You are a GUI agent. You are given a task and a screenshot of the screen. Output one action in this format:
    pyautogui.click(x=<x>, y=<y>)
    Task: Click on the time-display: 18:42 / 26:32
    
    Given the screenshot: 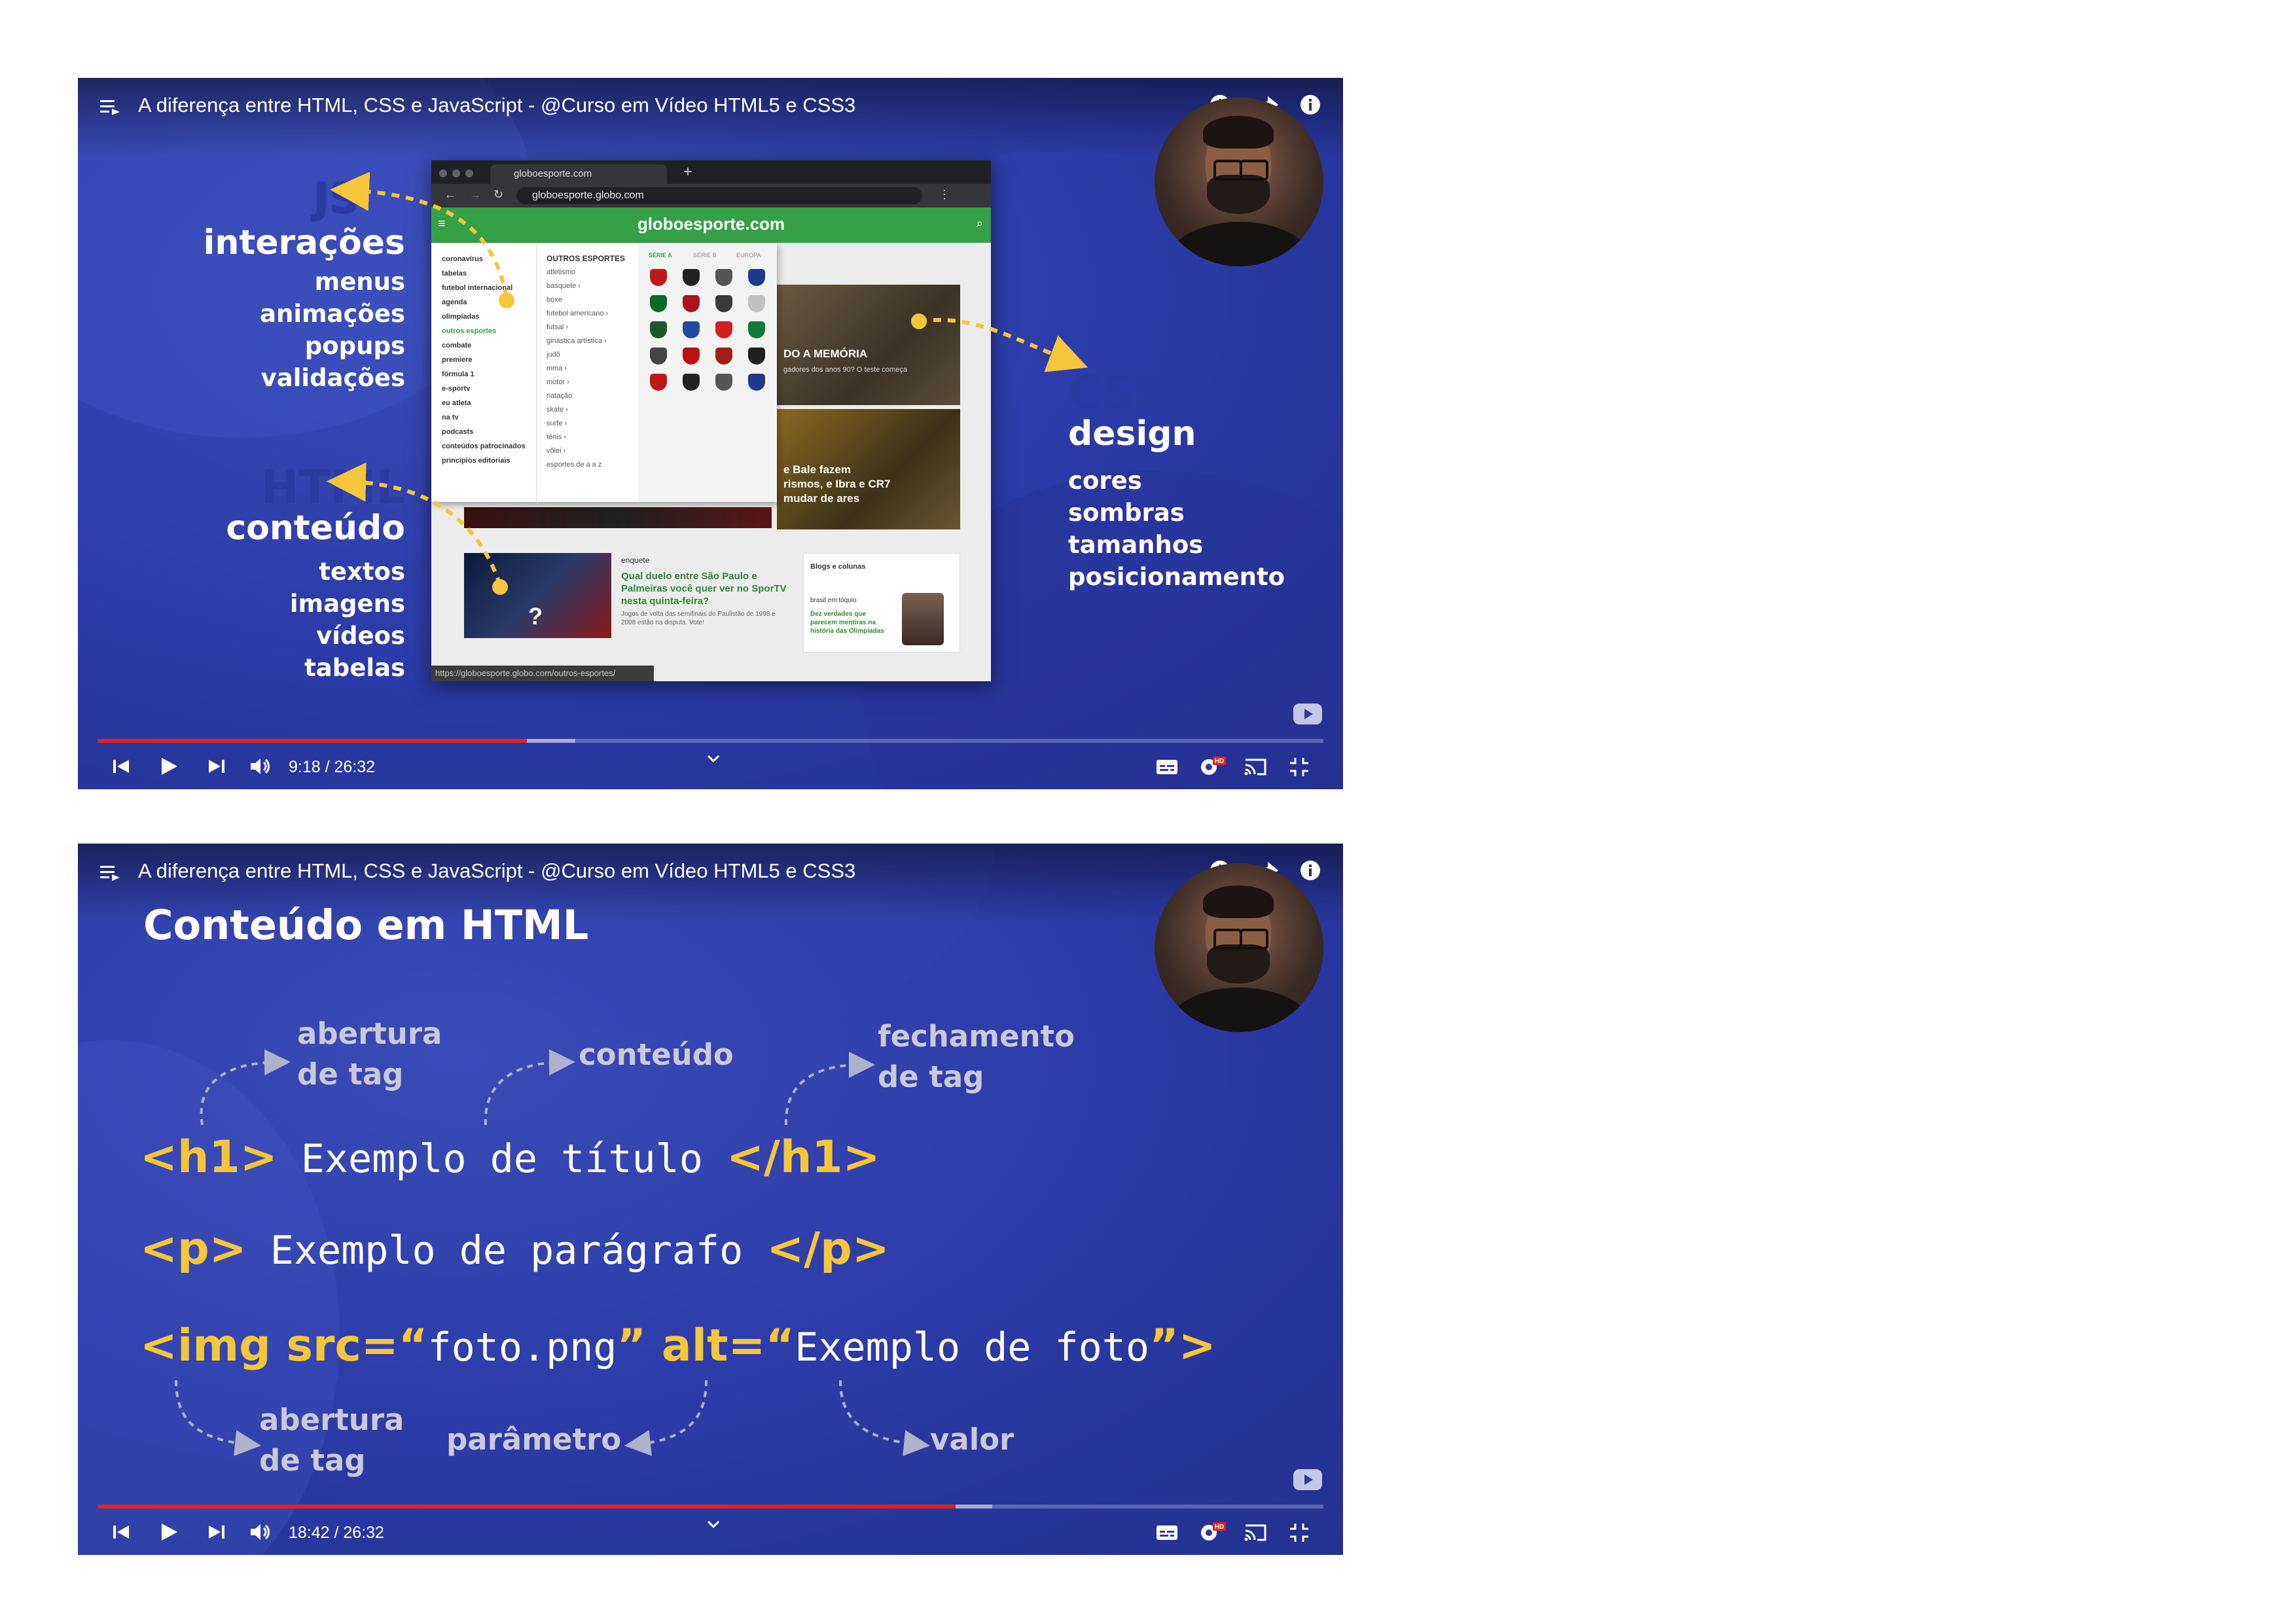 What is the action you would take?
    pyautogui.click(x=336, y=1533)
    